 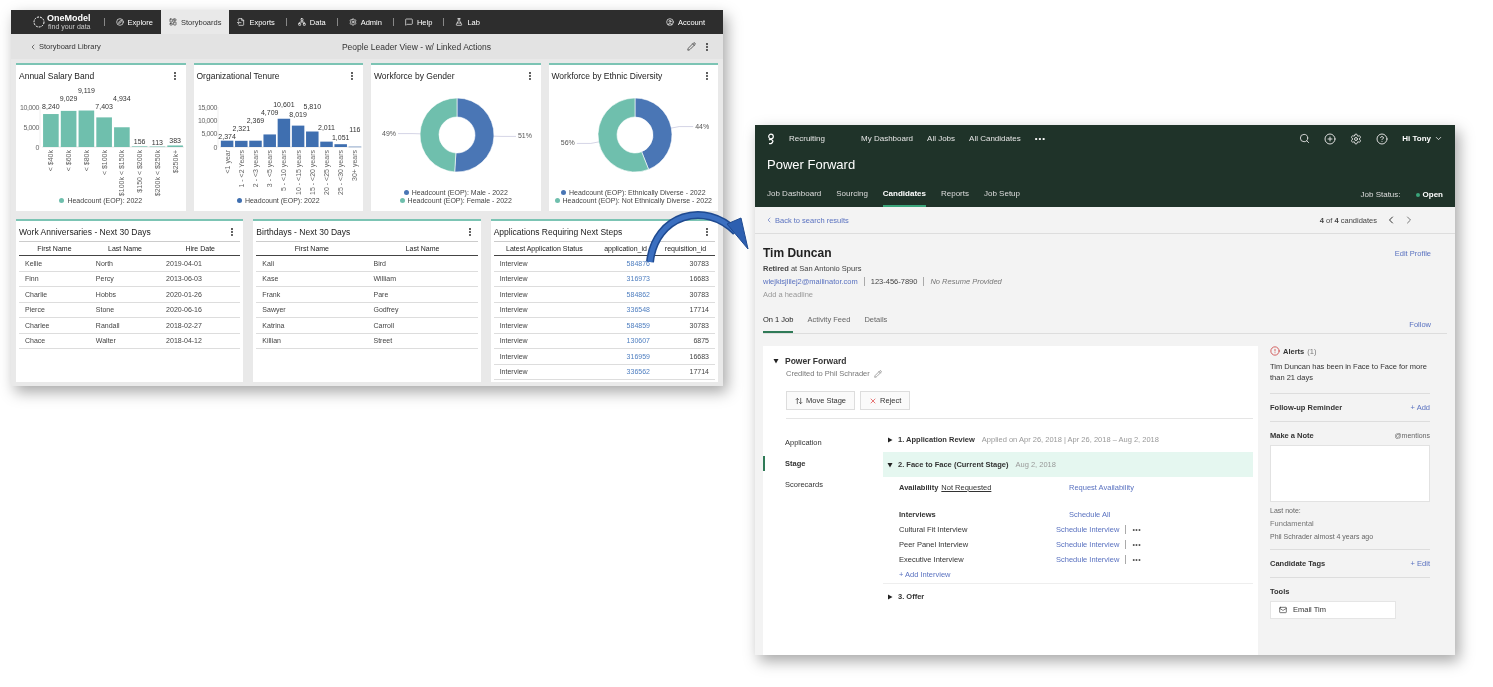 I want to click on nav-link: All Candidates, so click(x=995, y=138).